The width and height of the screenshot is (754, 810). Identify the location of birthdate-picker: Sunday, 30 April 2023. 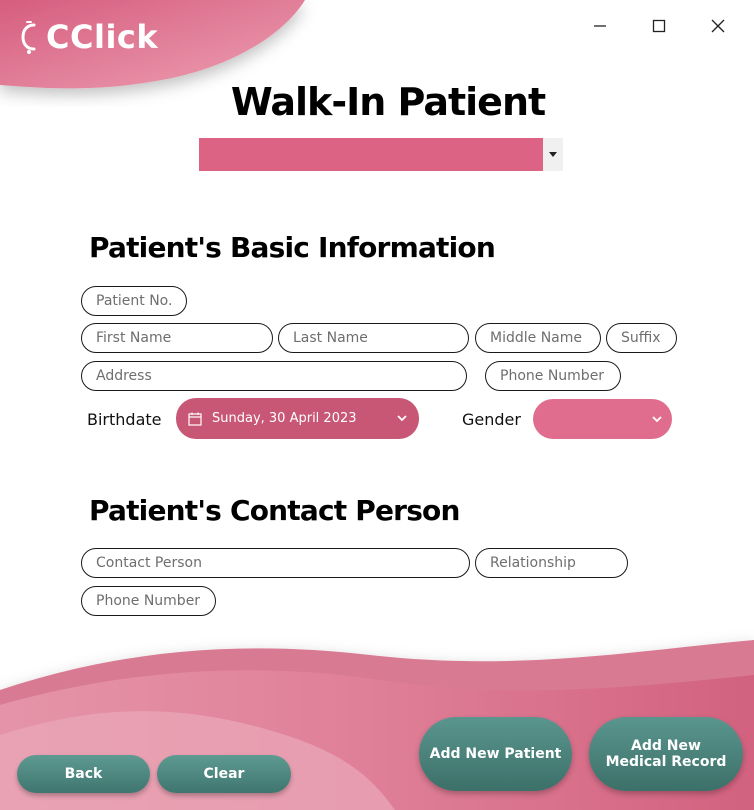
(297, 418).